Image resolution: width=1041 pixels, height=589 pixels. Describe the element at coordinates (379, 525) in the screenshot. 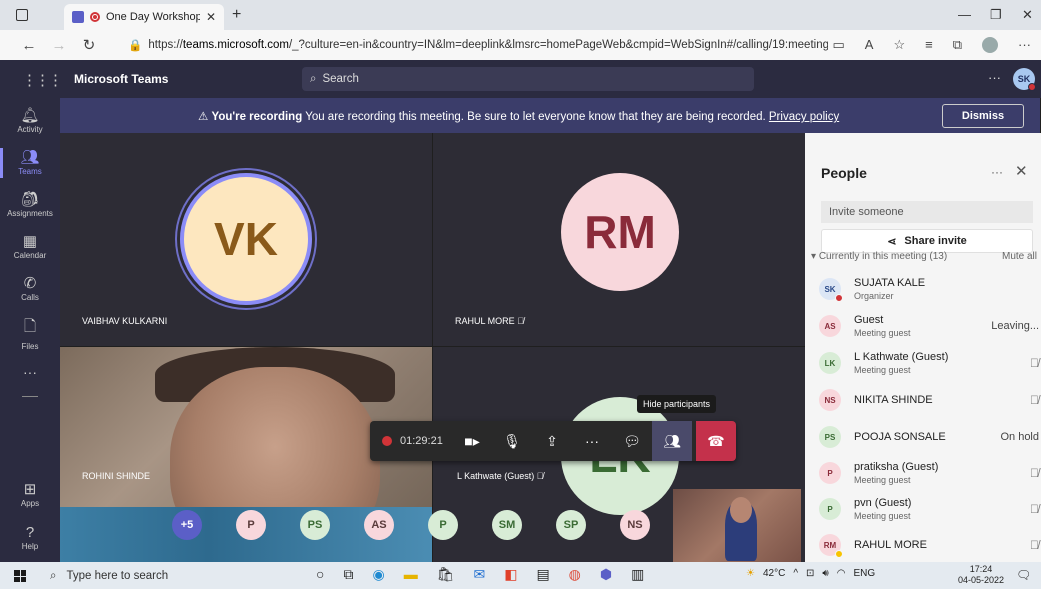

I see `overflow-avatar: AS` at that location.